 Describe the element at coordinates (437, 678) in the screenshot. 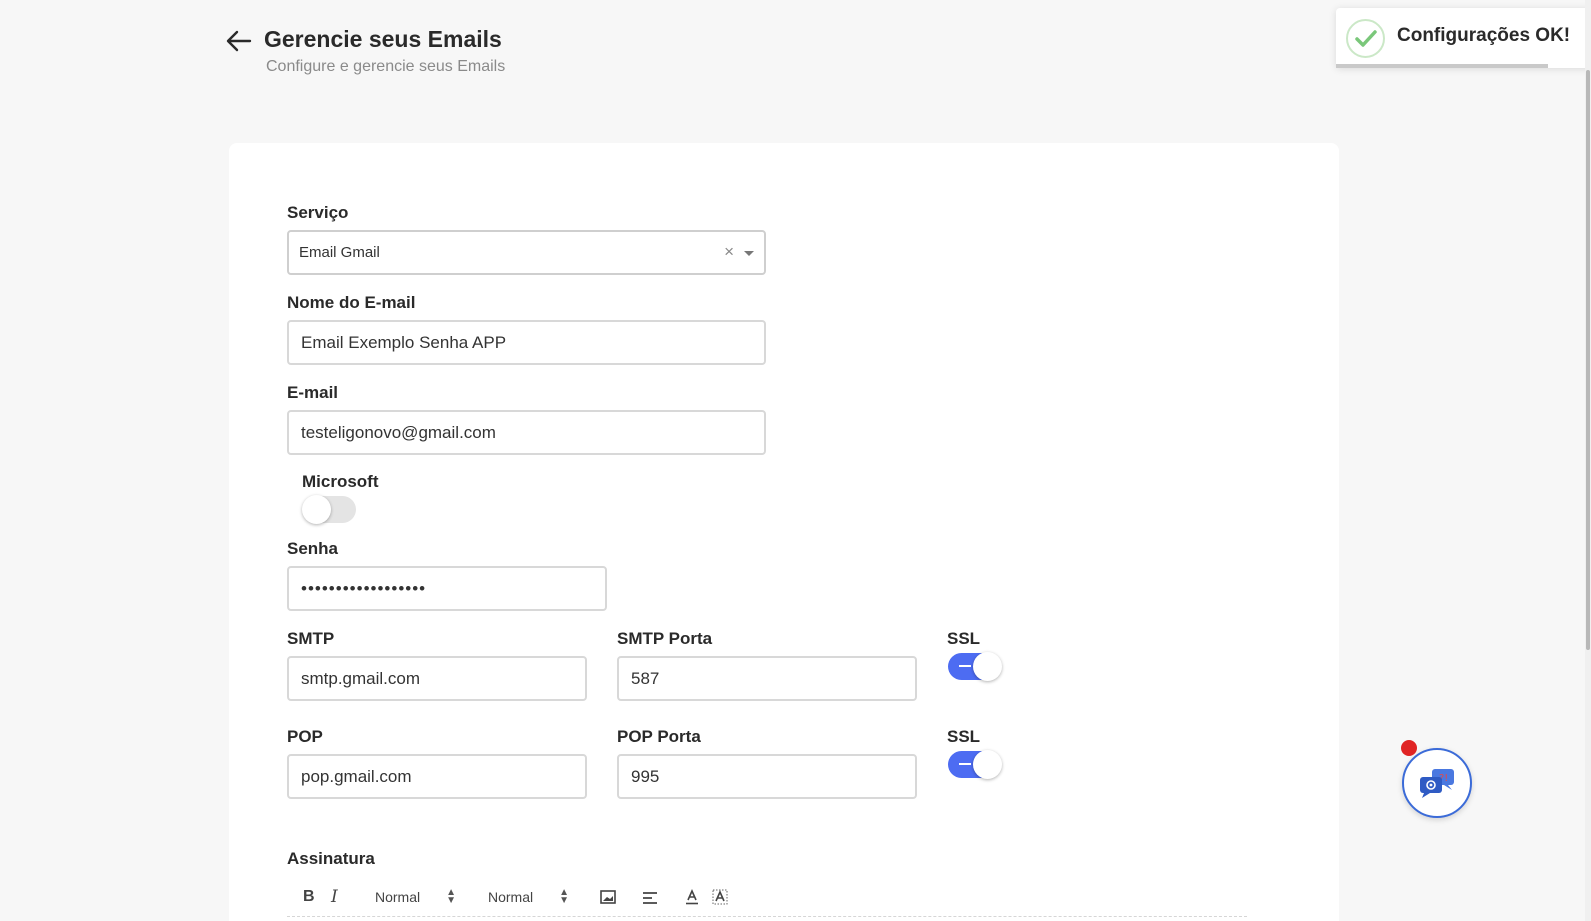

I see `smtp-input: smtp.gmail.com` at that location.